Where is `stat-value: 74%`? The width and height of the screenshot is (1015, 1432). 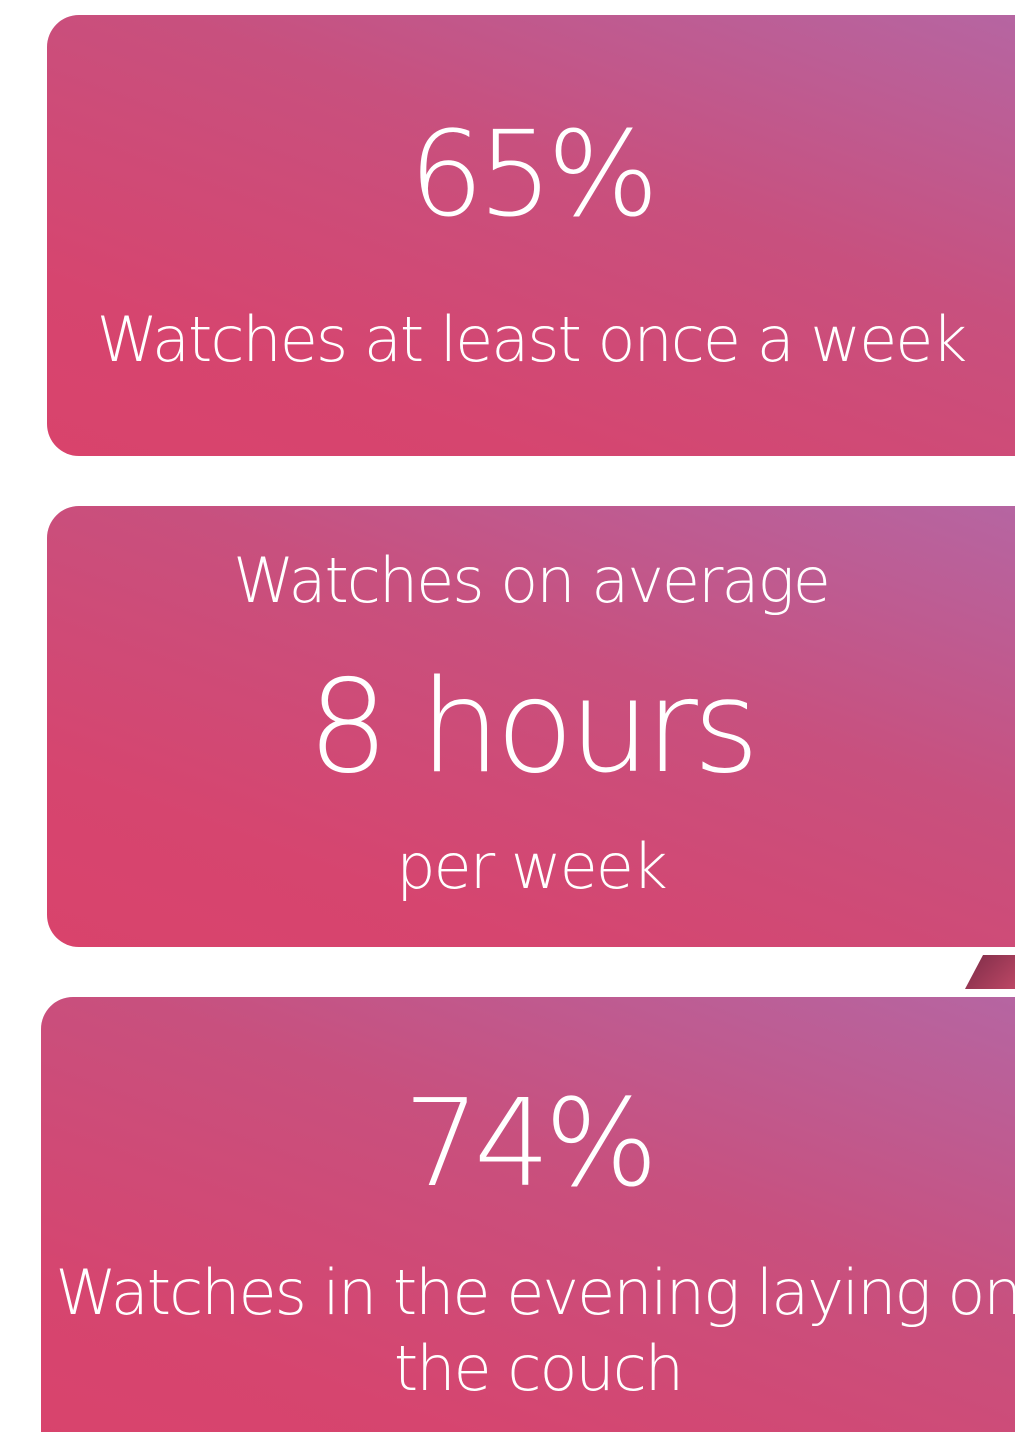
stat-value: 74% is located at coordinates (531, 1144).